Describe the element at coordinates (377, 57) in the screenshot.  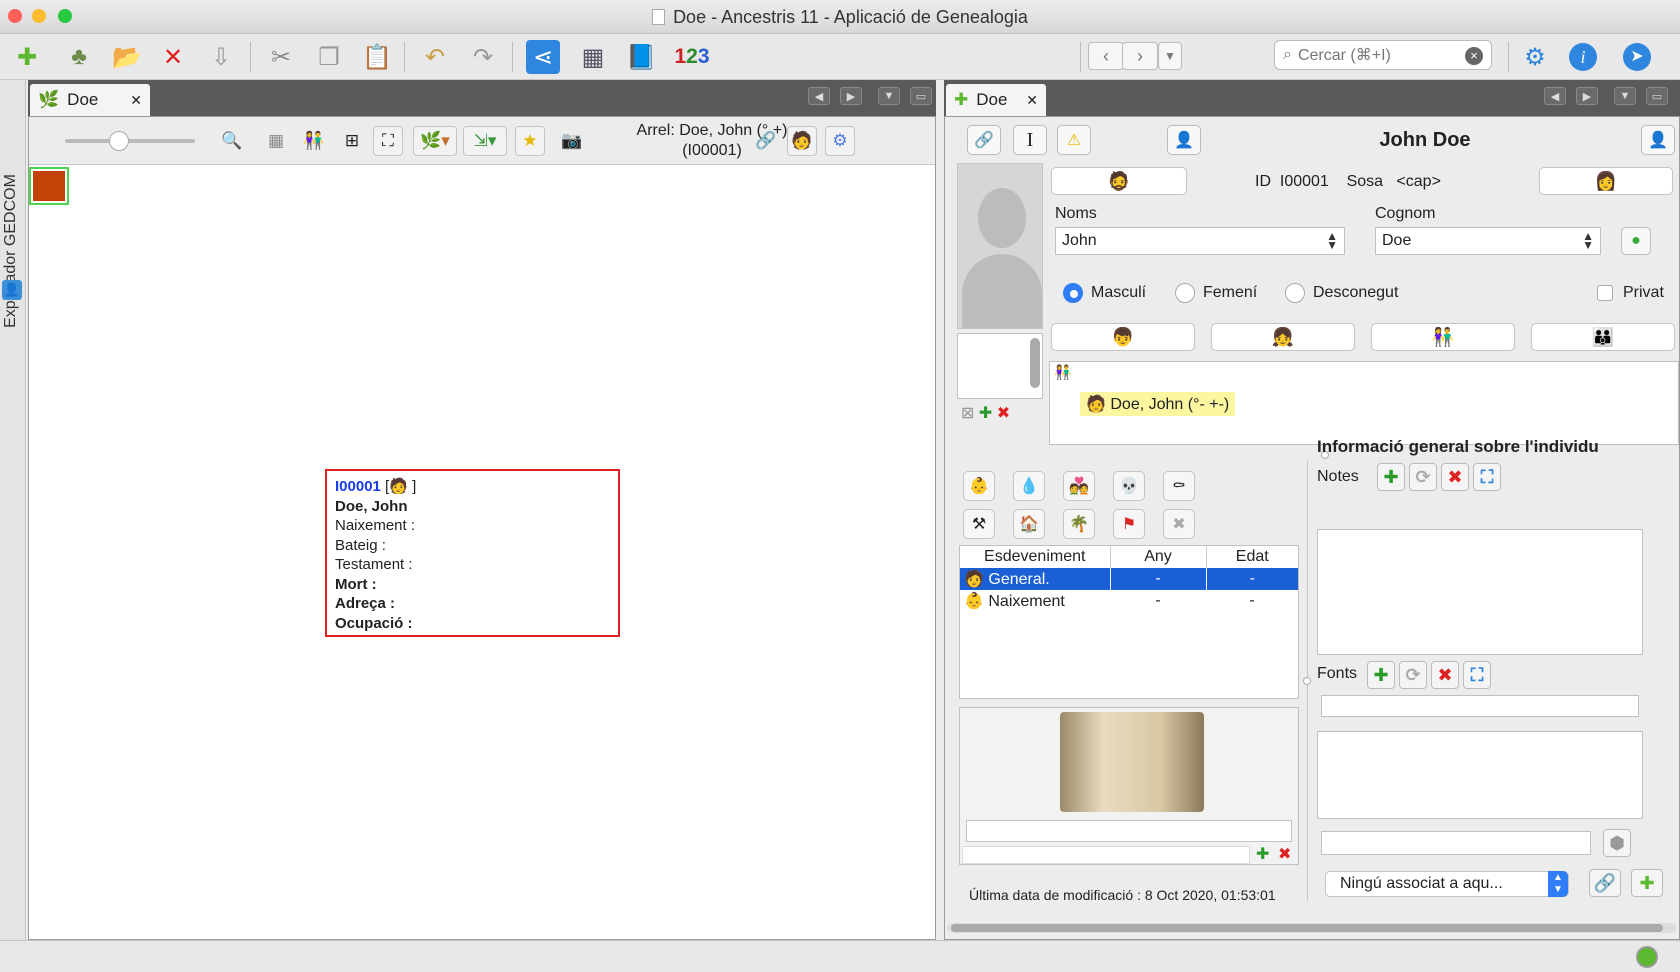
I see `paste-icon: 📋` at that location.